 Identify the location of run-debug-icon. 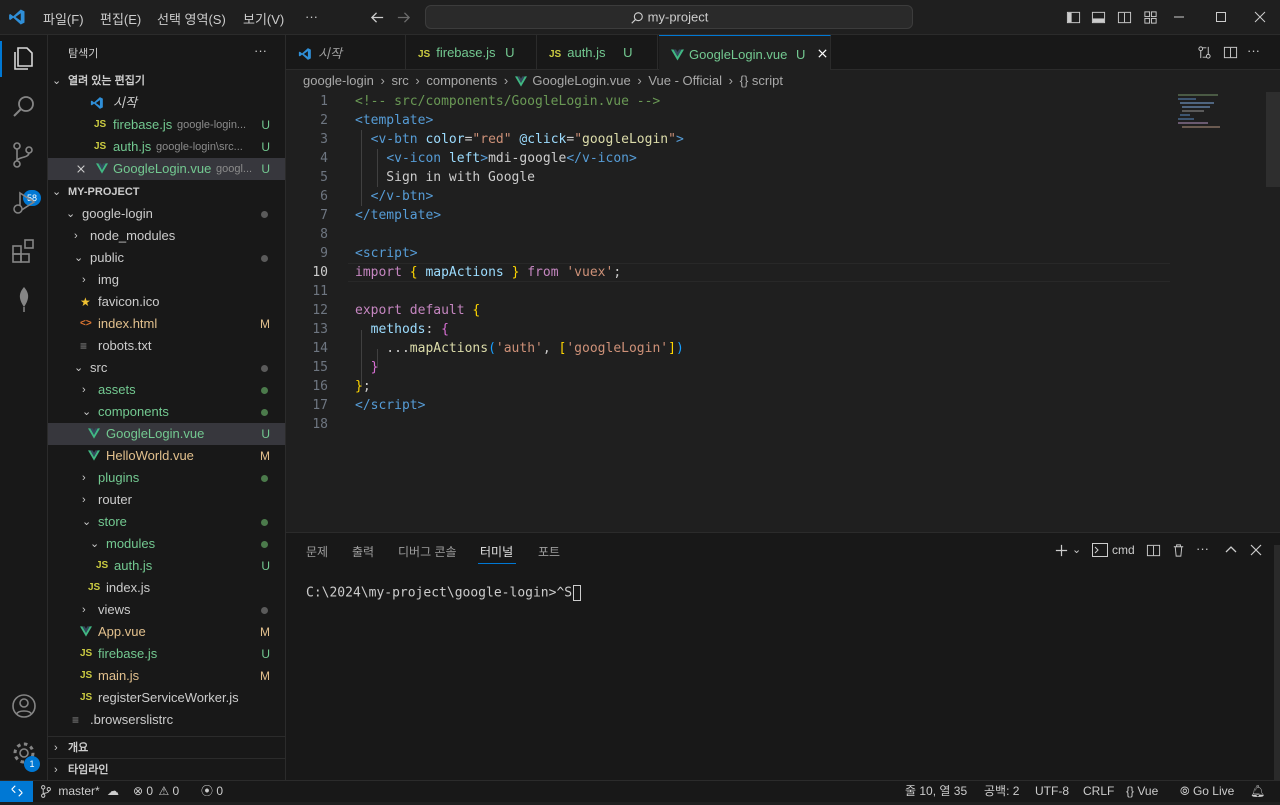
(24, 203).